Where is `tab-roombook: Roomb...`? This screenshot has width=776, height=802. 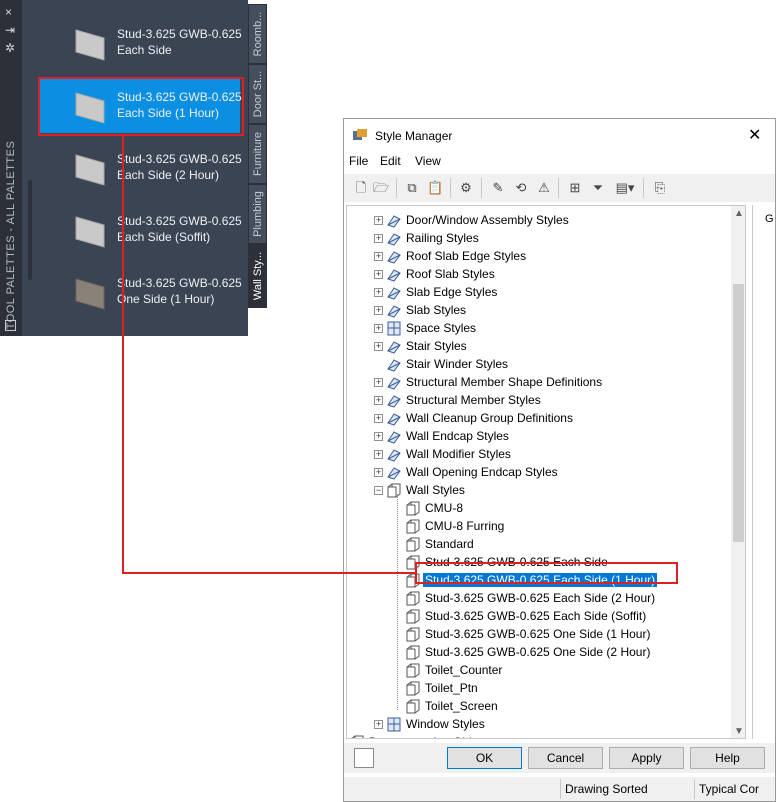 tab-roombook: Roomb... is located at coordinates (257, 34).